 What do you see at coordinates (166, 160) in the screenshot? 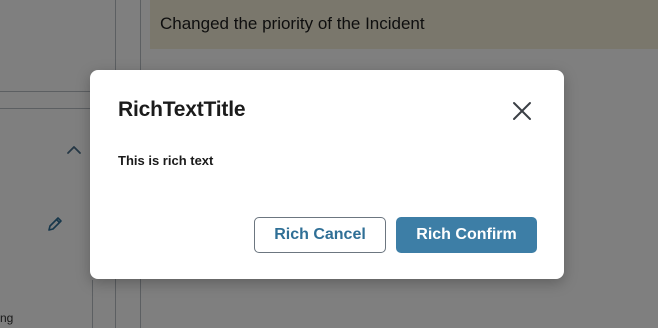
I see `dialog-body-text: This is rich text` at bounding box center [166, 160].